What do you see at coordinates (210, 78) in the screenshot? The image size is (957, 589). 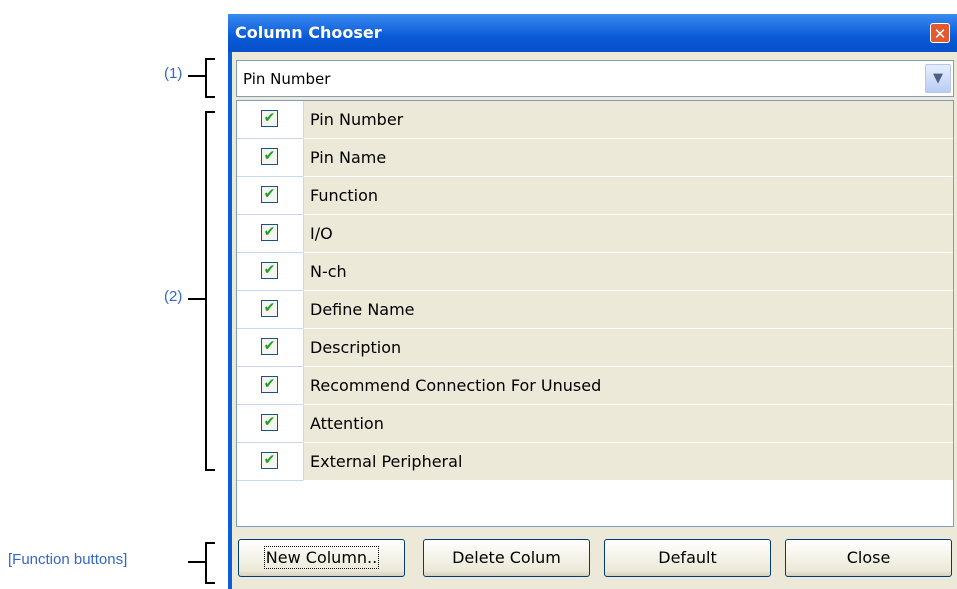 I see `annotation-dropdown-bracket` at bounding box center [210, 78].